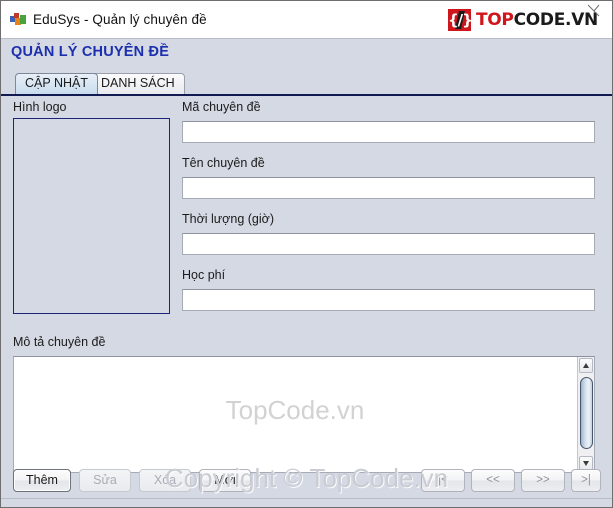  I want to click on tab-cap-nhat: CẬP NHẬT, so click(56, 83).